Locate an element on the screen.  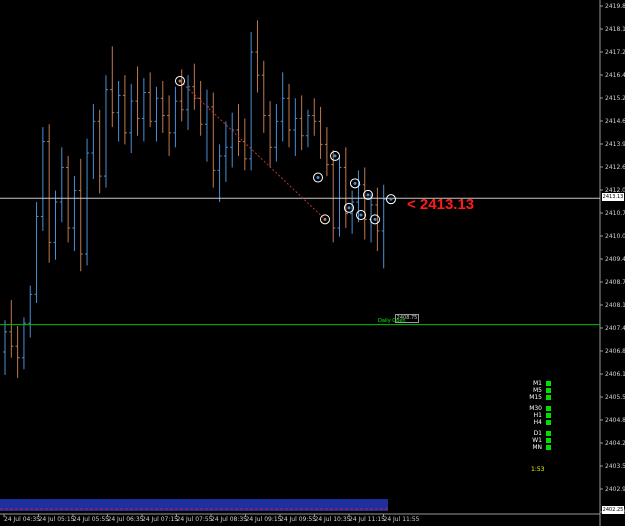
volume-band is located at coordinates (194, 505).